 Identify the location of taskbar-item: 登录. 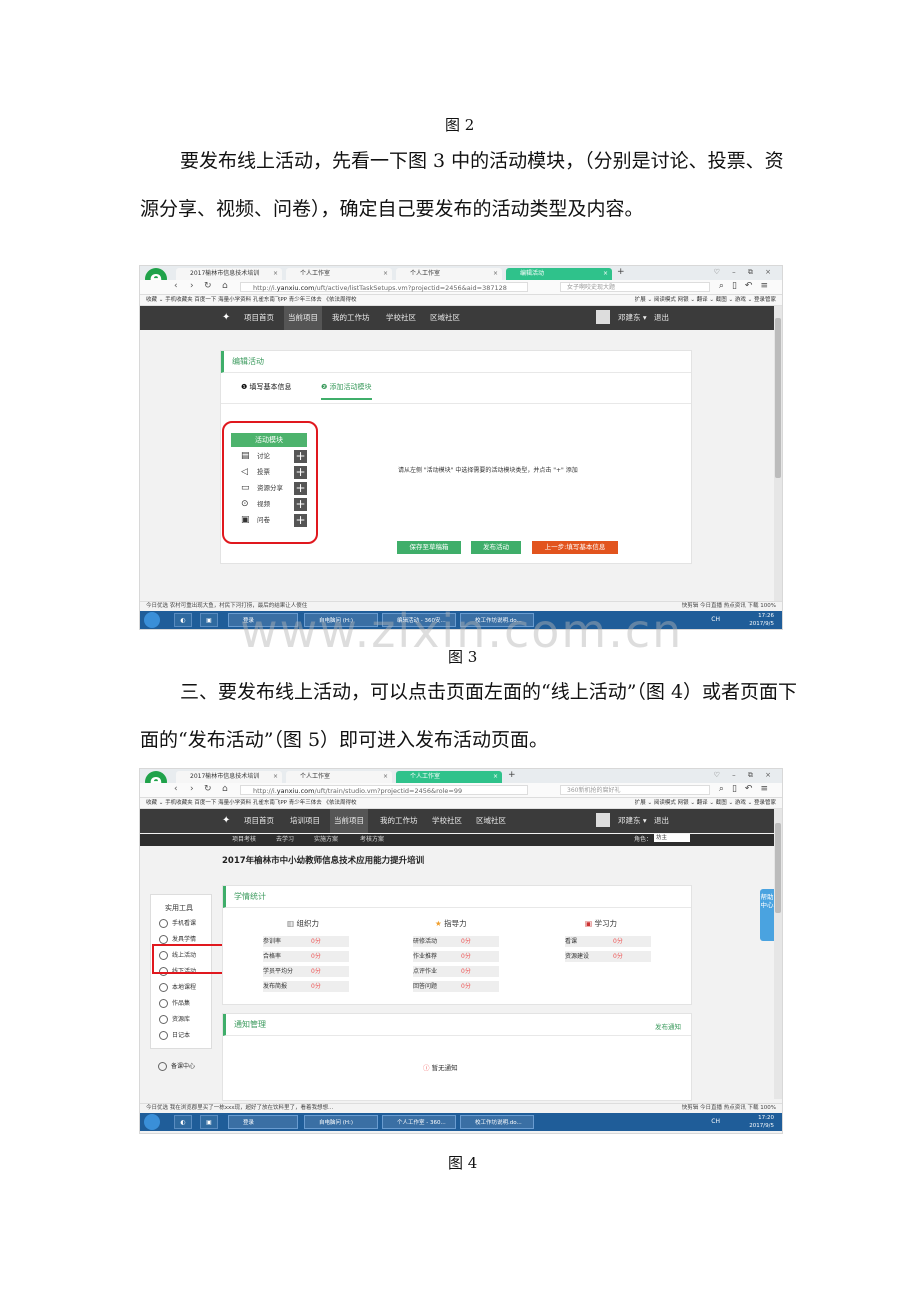
(263, 1122).